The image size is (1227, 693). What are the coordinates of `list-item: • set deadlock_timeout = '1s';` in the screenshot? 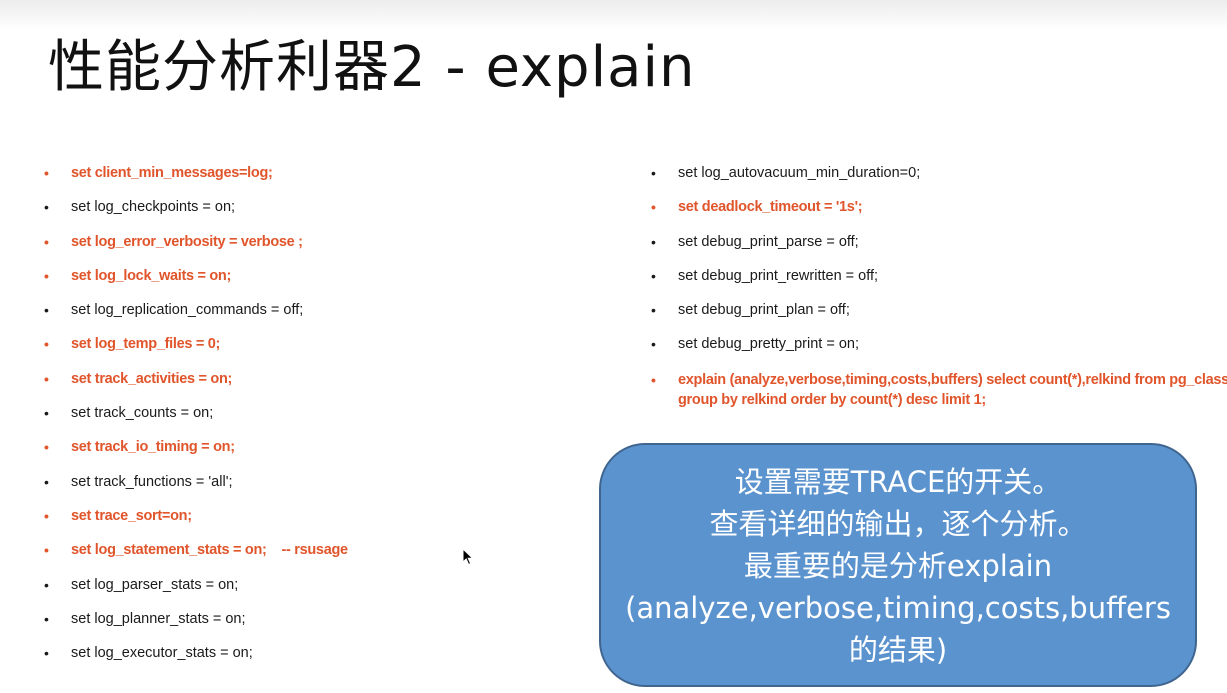 It's located at (936, 207).